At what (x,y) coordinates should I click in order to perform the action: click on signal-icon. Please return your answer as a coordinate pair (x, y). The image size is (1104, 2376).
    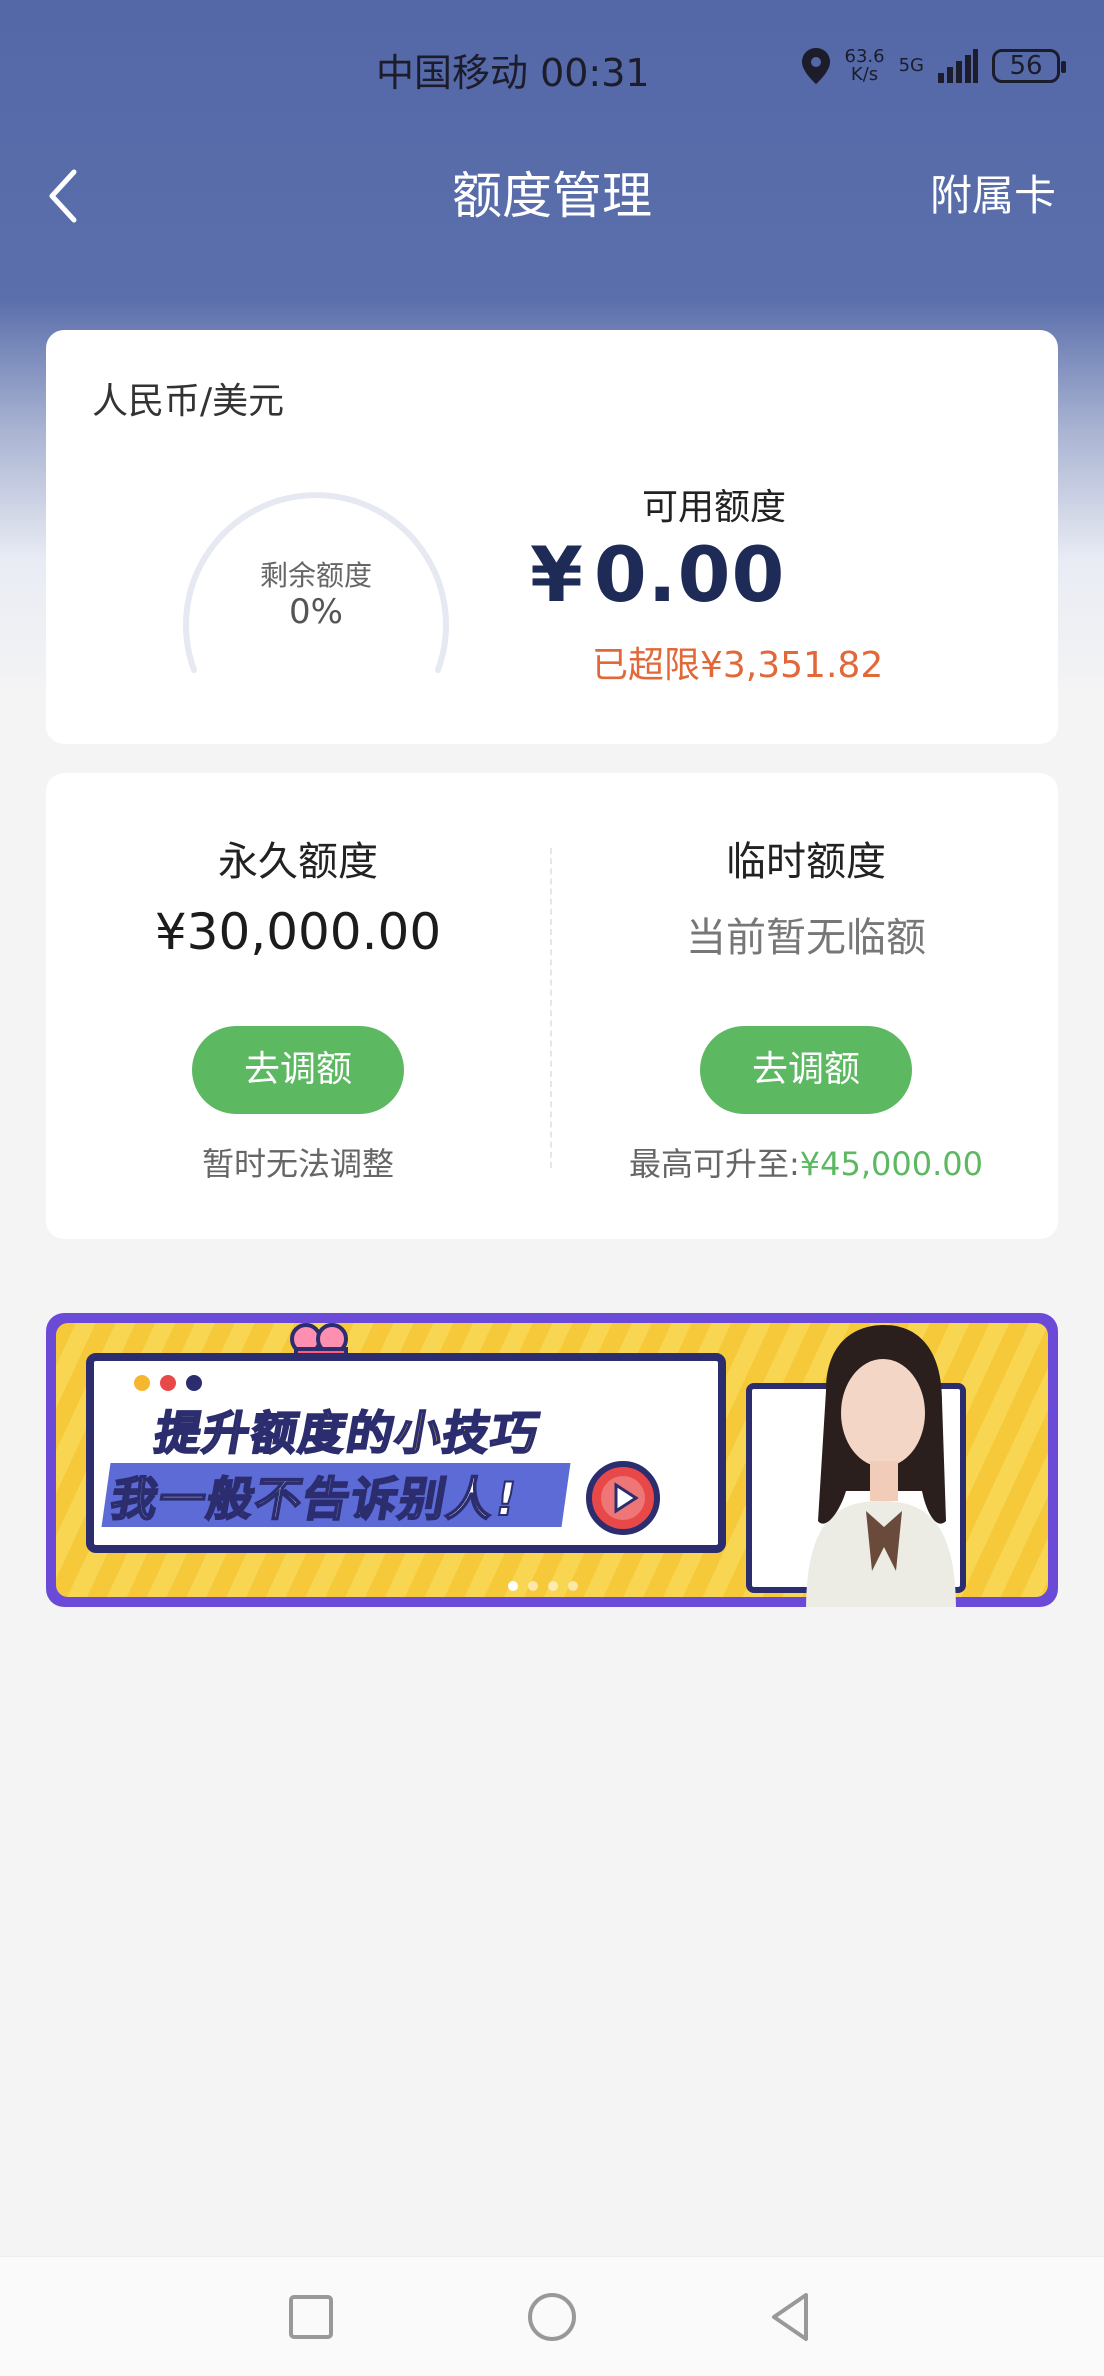
    Looking at the image, I should click on (958, 66).